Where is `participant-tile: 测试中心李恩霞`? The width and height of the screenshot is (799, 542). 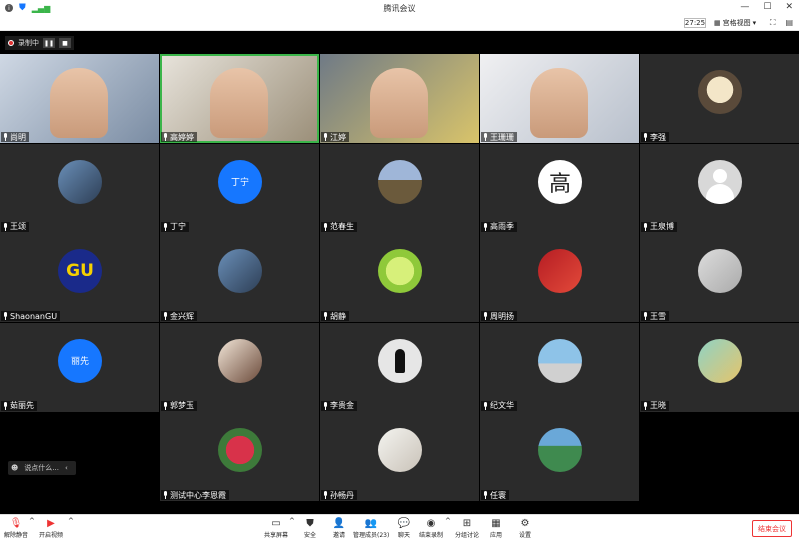 participant-tile: 测试中心李恩霞 is located at coordinates (239, 456).